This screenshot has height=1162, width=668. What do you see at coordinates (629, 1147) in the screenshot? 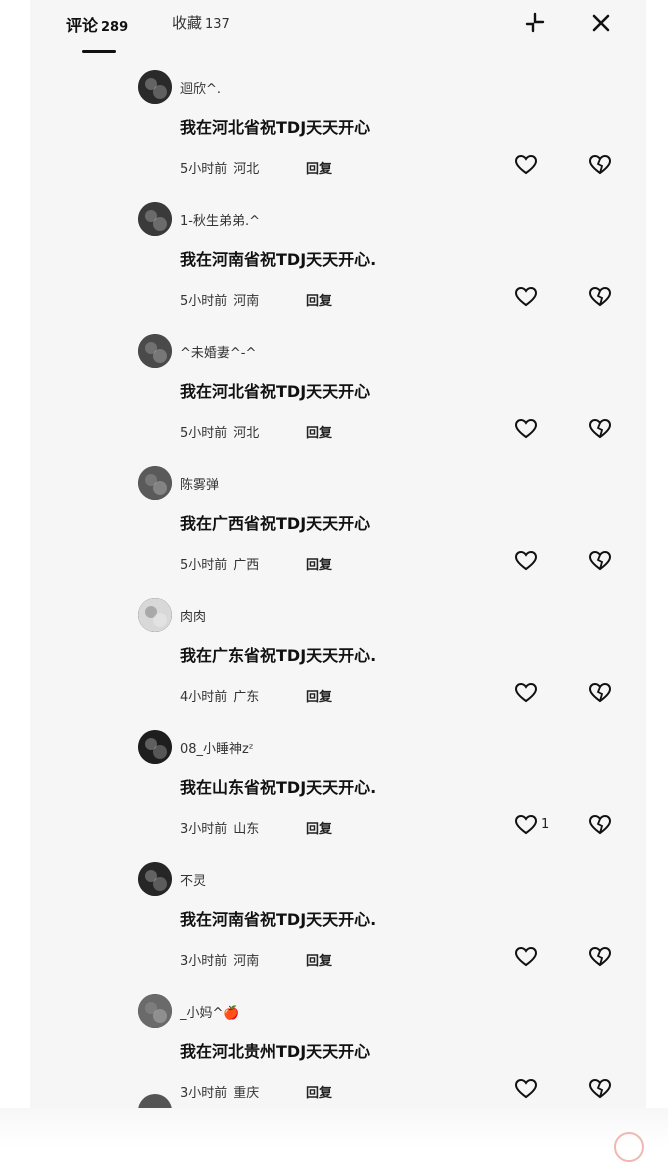
I see `corner-dot` at bounding box center [629, 1147].